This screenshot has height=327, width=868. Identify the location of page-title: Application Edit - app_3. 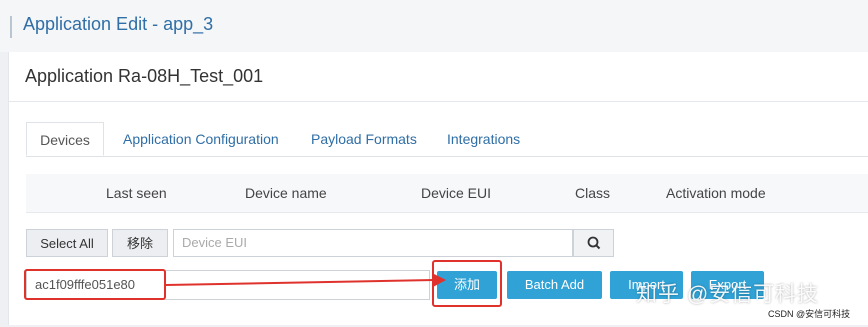
(118, 24).